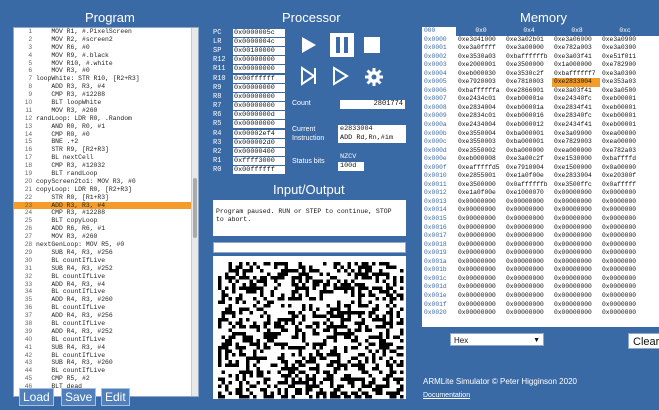 This screenshot has height=410, width=659. Describe the element at coordinates (28, 260) in the screenshot. I see `line-number: 30` at that location.